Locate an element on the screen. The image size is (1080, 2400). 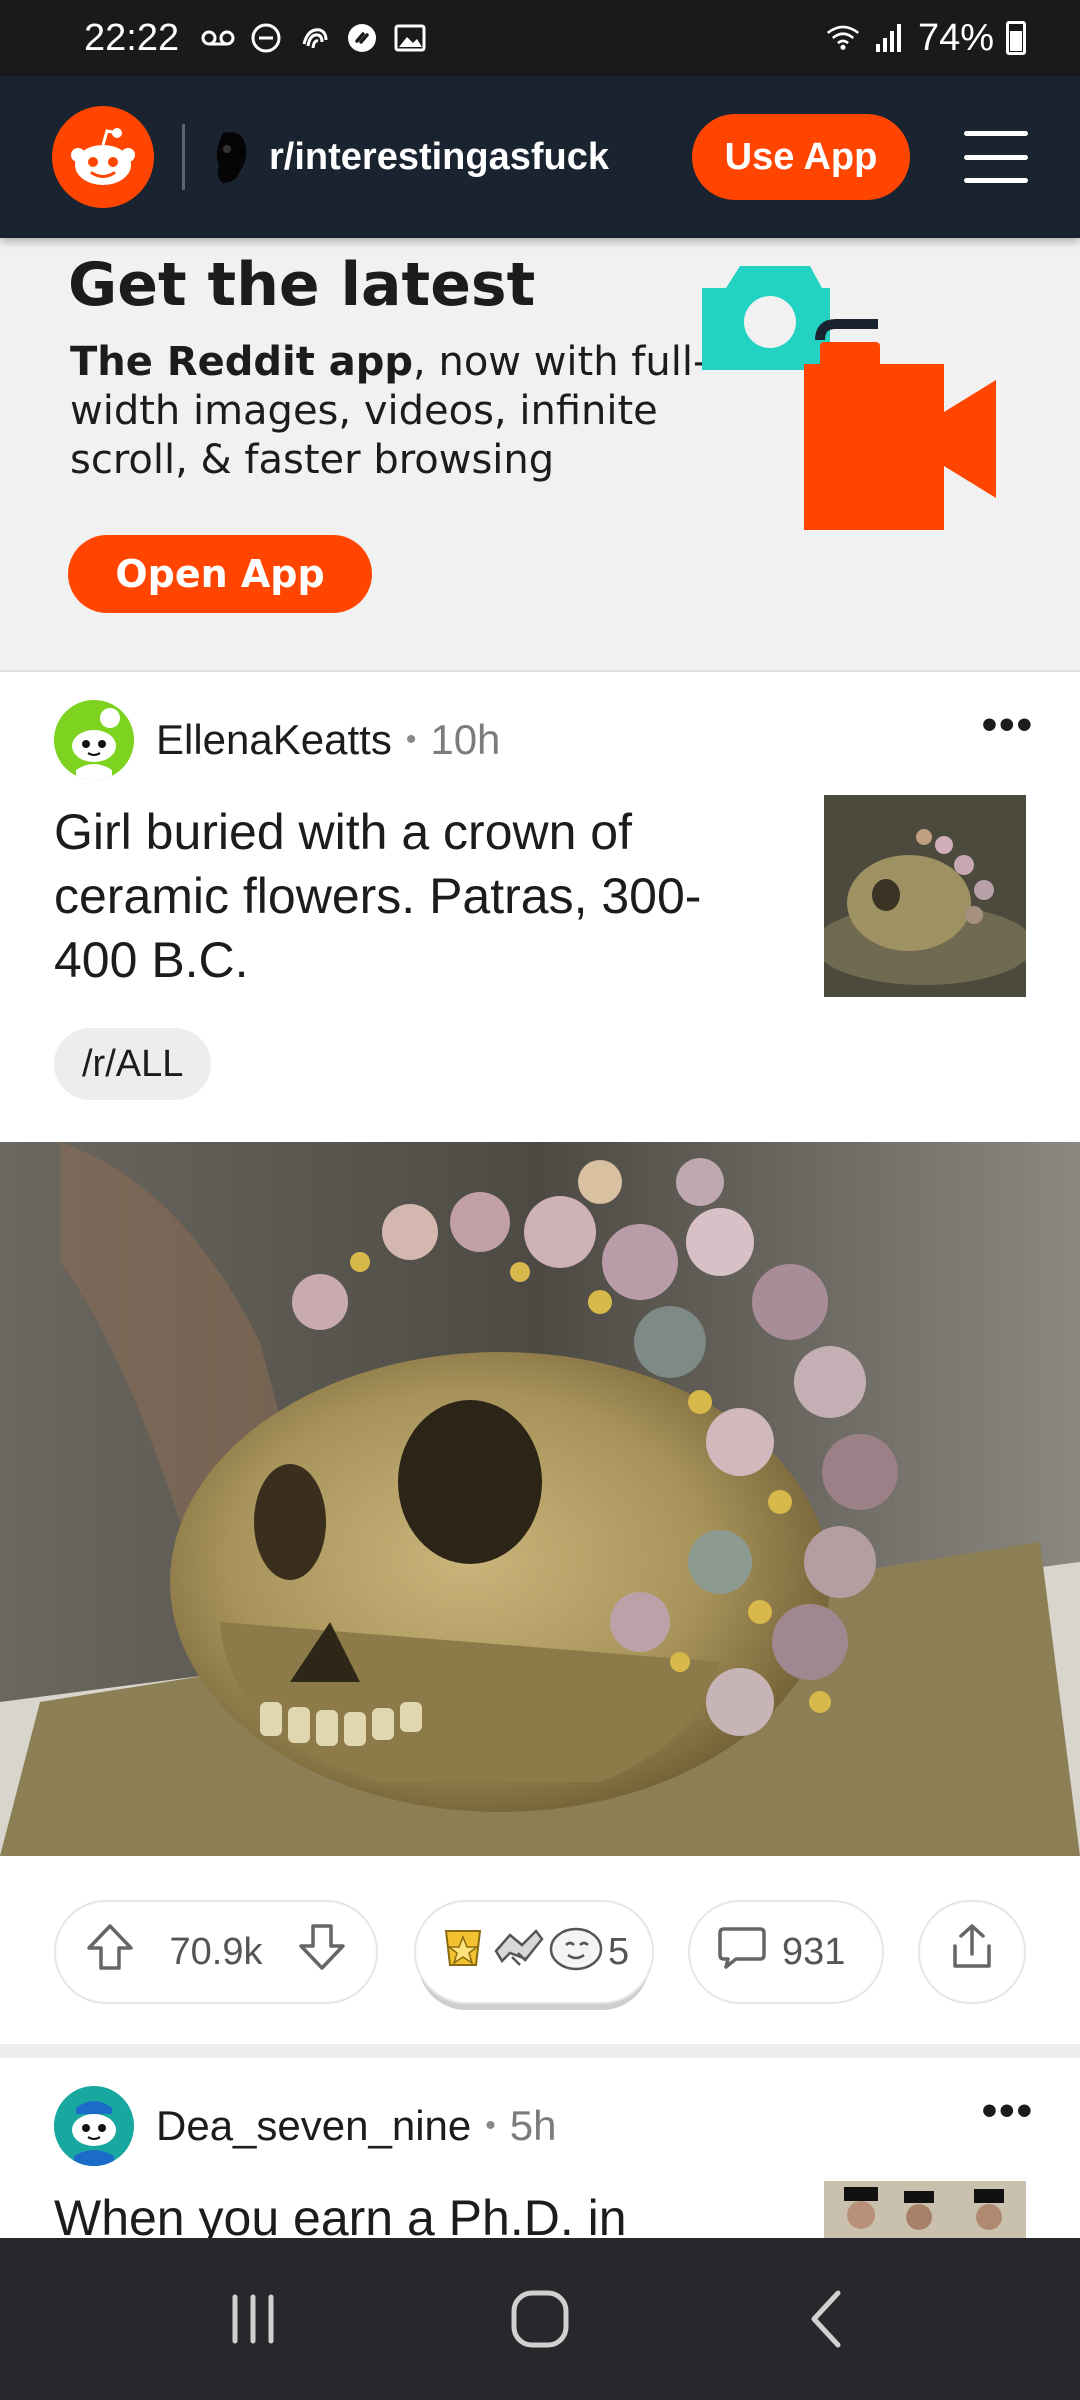
battery-icon is located at coordinates (1016, 38).